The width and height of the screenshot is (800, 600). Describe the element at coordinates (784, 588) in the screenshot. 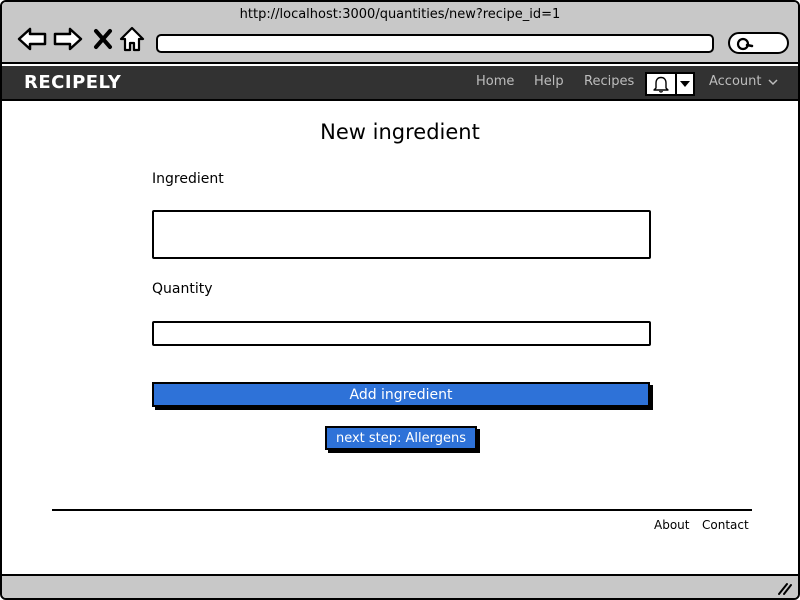

I see `resize-grip-icon` at that location.